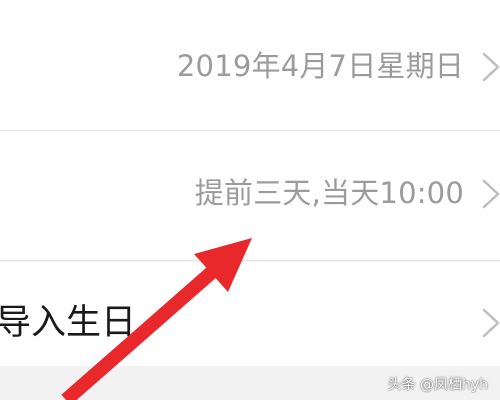 The width and height of the screenshot is (500, 400). What do you see at coordinates (320, 66) in the screenshot?
I see `date-value: 2019年4月7日星期日` at bounding box center [320, 66].